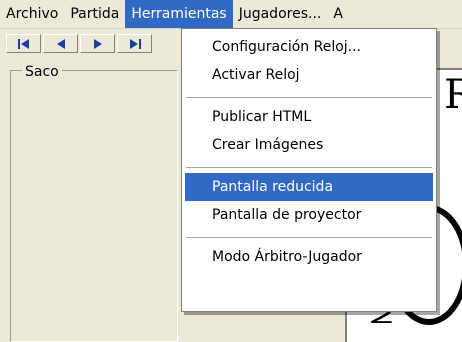  I want to click on menu-item-activar-reloj: Activar Reloj, so click(309, 75).